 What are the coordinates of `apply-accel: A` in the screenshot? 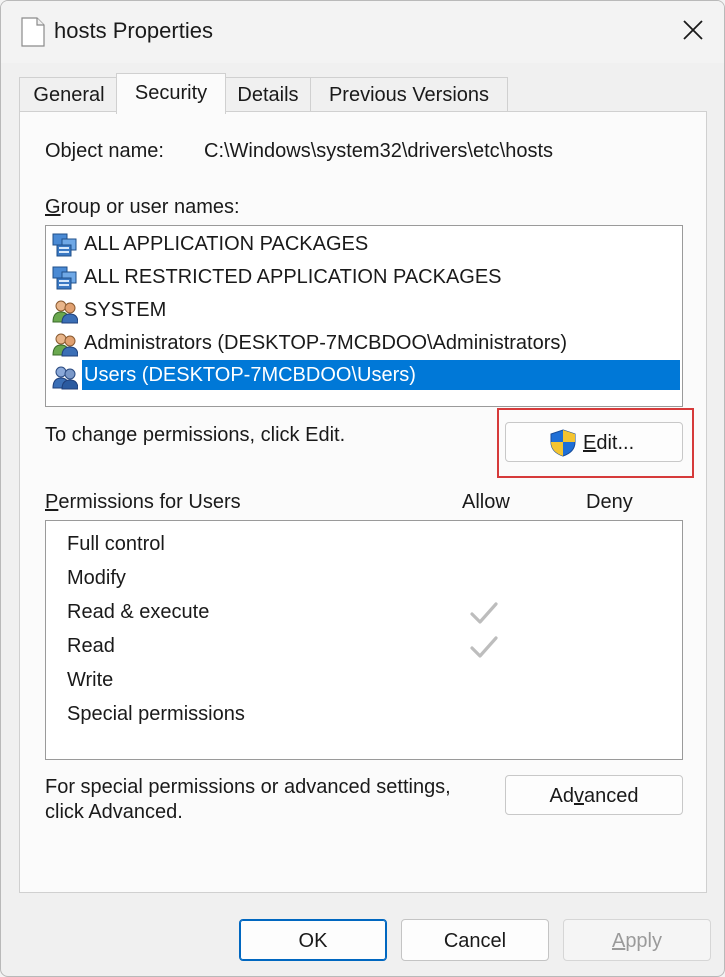 It's located at (618, 941).